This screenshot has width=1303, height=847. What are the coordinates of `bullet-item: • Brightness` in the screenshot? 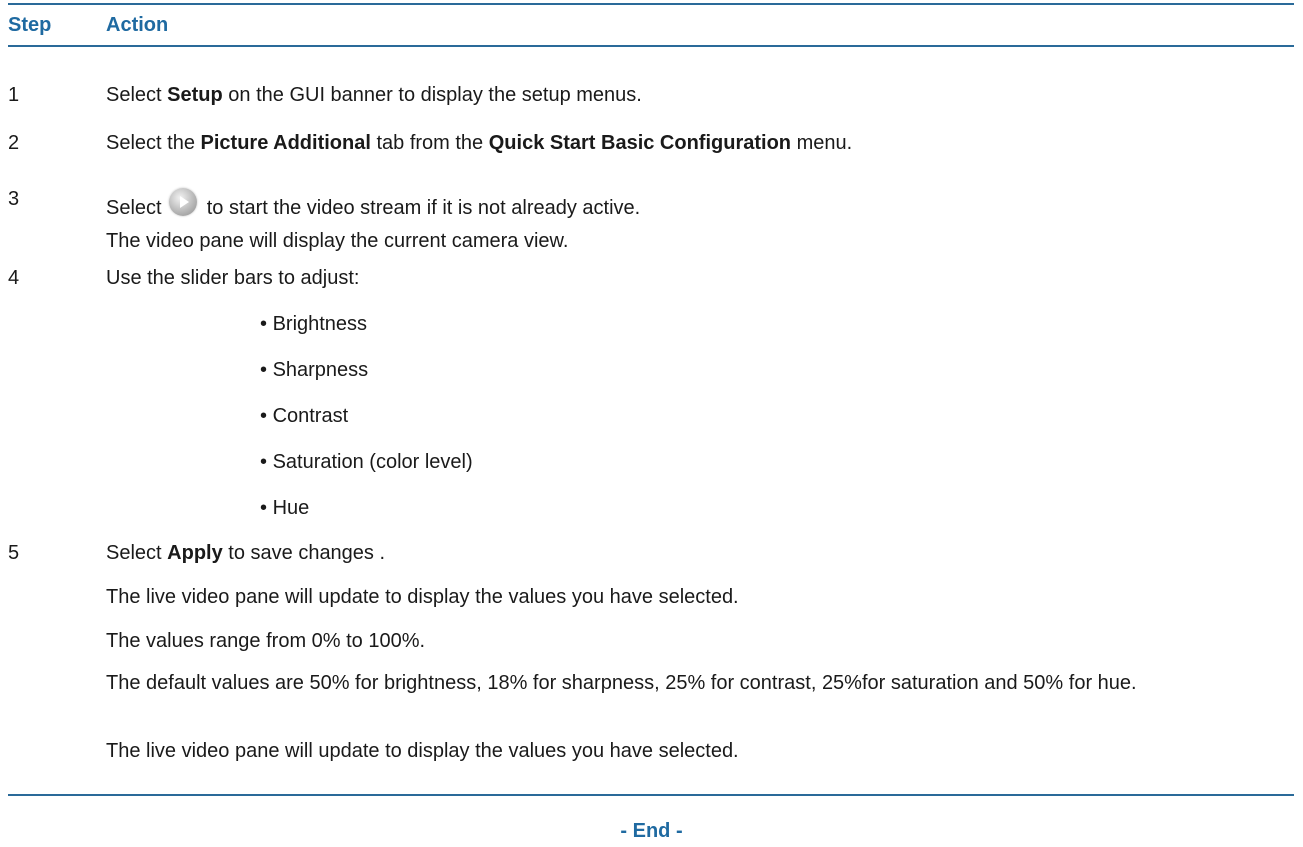 It's located at (314, 324).